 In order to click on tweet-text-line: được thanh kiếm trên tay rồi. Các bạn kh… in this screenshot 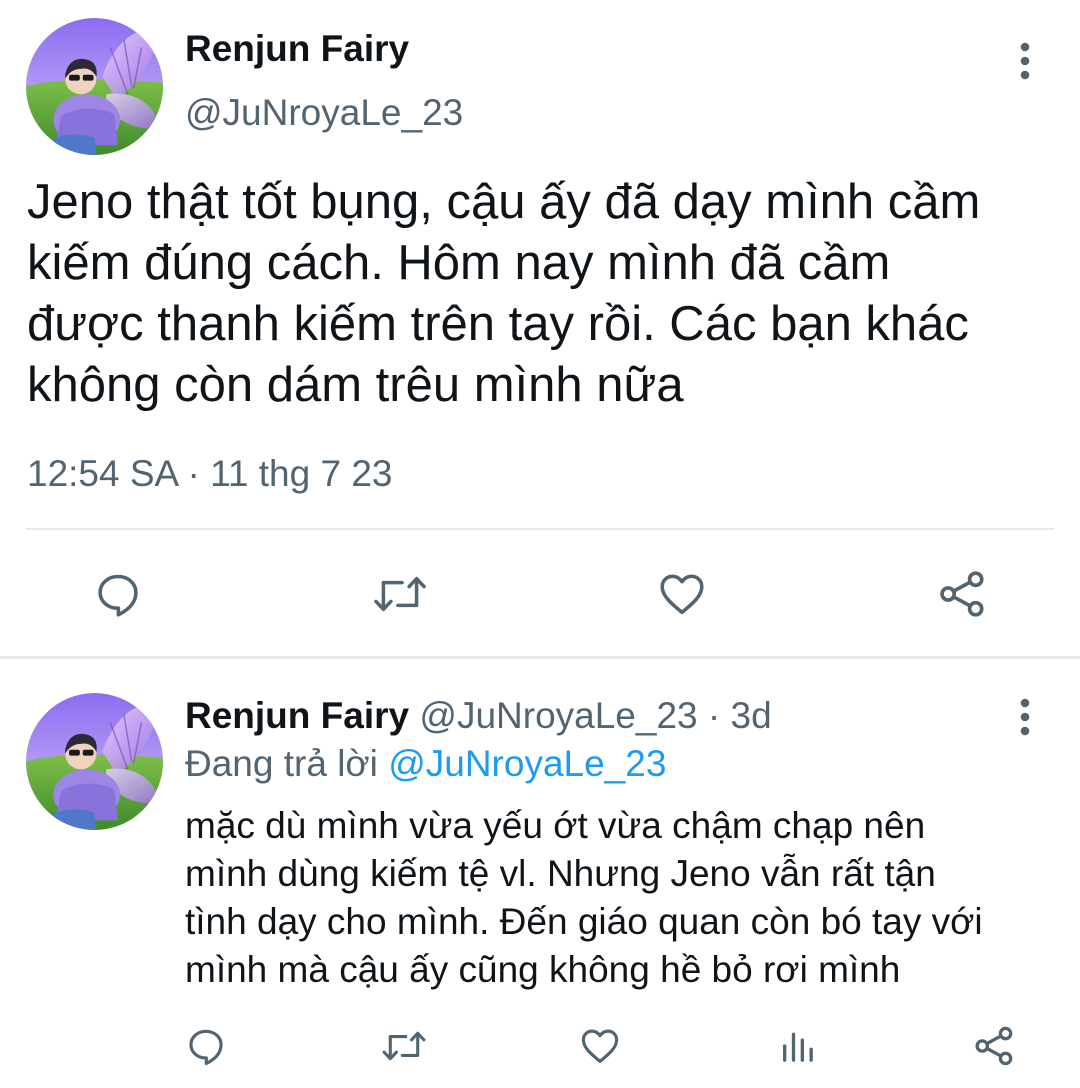, I will do `click(498, 324)`.